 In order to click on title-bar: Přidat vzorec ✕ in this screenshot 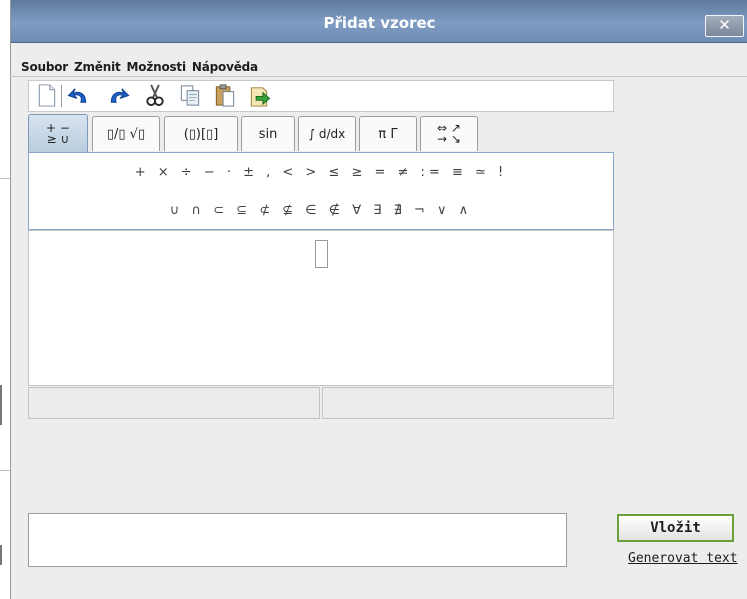, I will do `click(379, 21)`.